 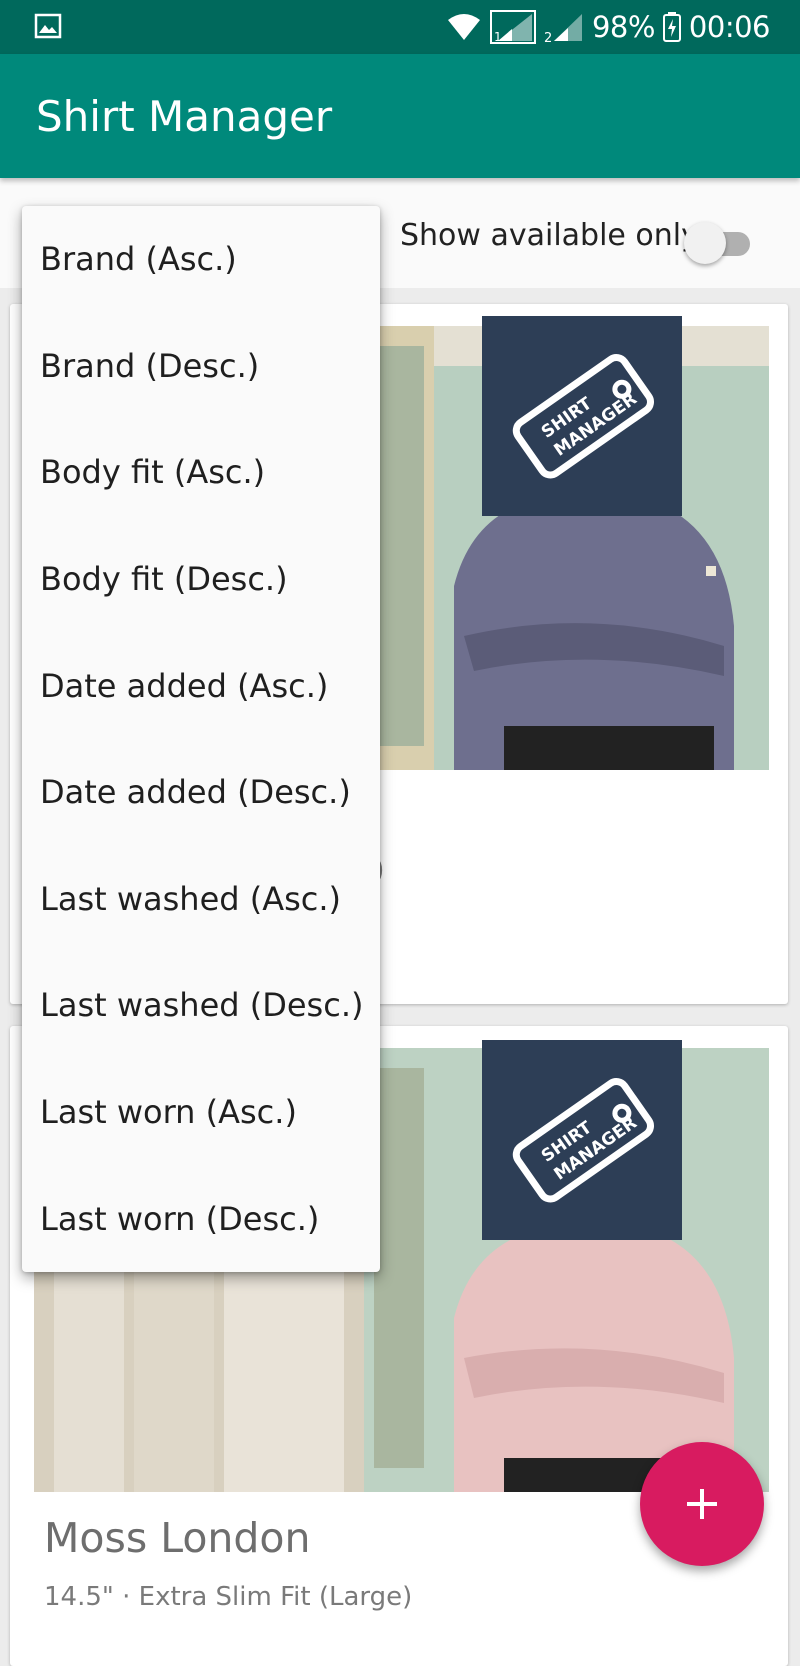 I want to click on status-icons: 1 2 98% 00:06, so click(x=608, y=27).